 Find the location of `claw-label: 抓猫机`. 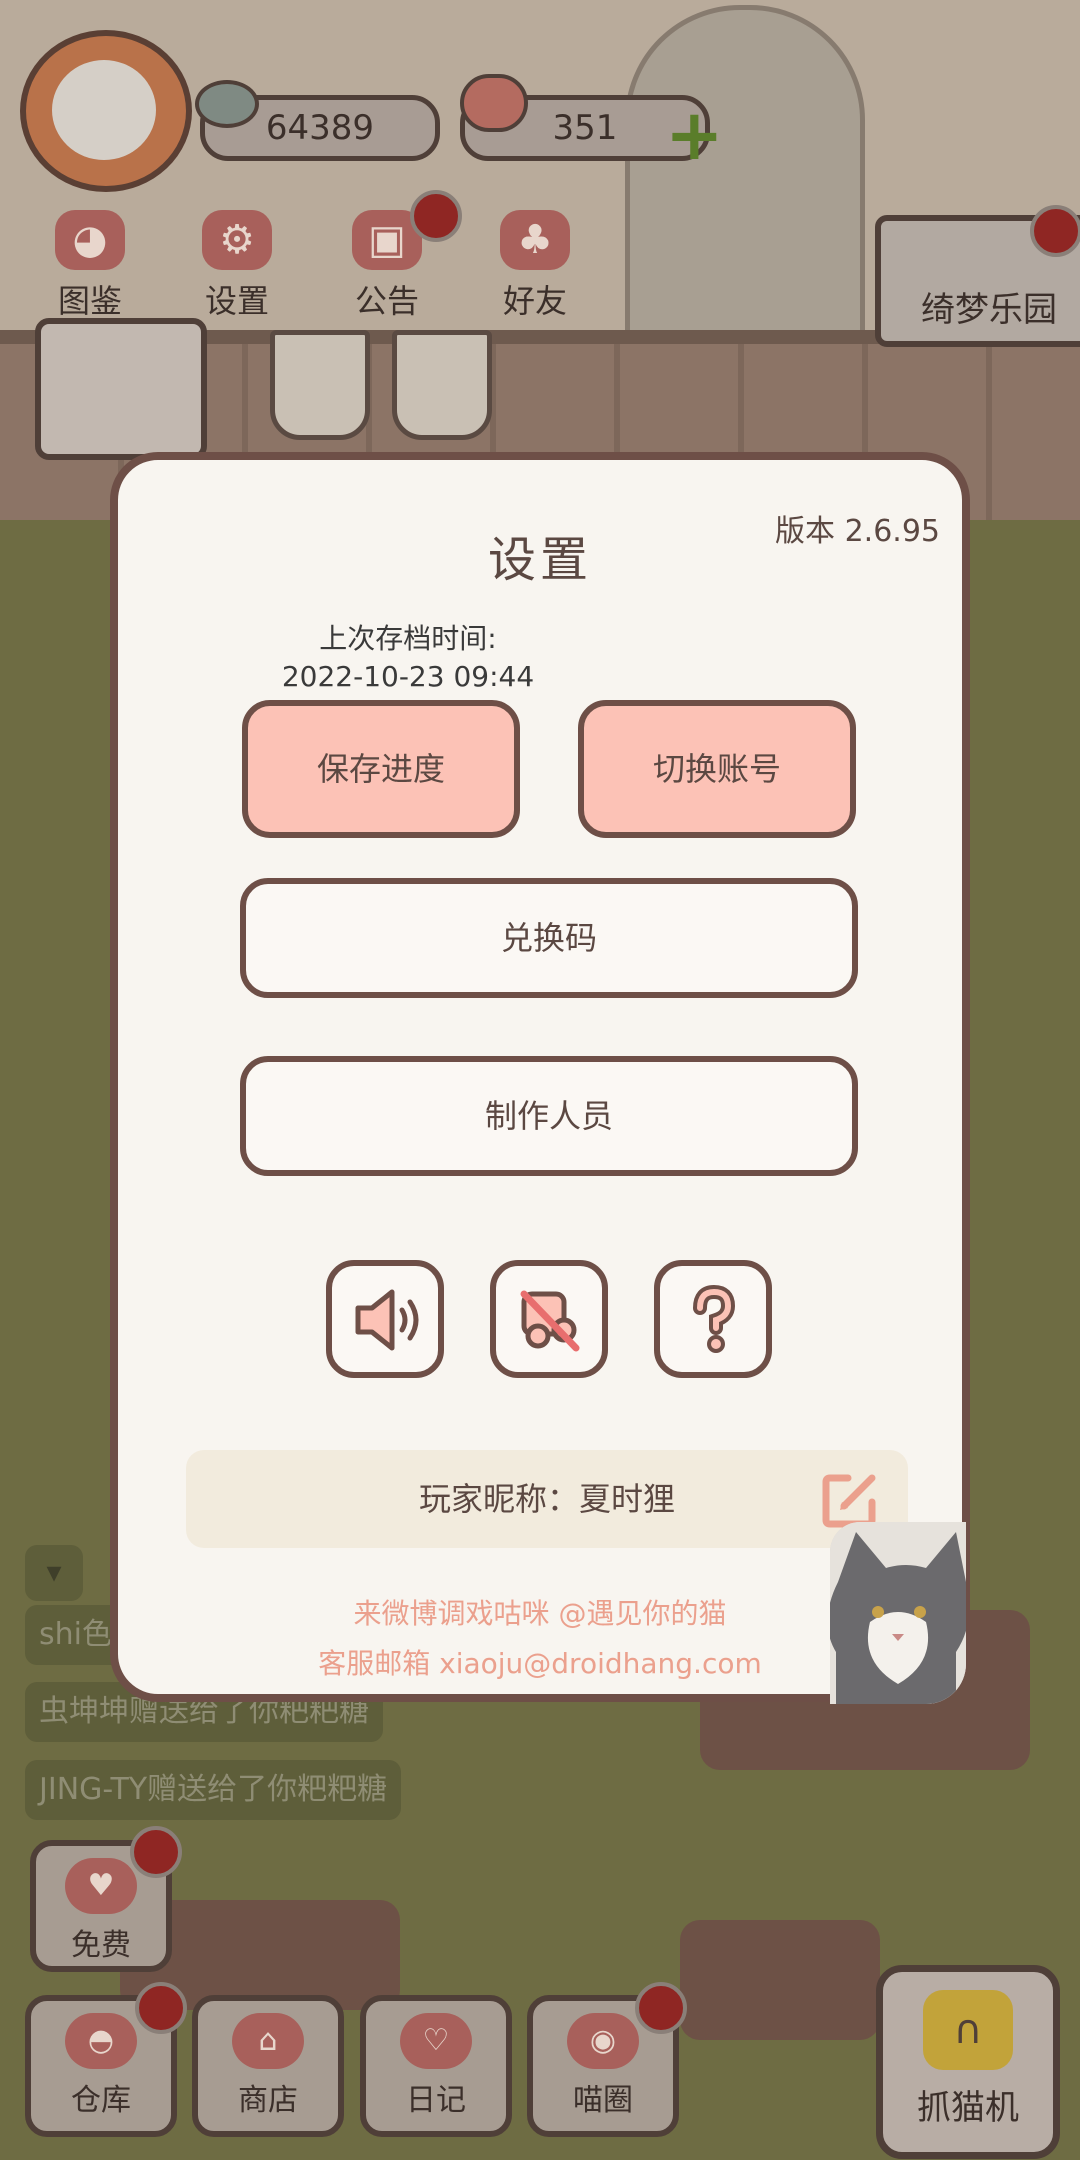

claw-label: 抓猫机 is located at coordinates (968, 2108).